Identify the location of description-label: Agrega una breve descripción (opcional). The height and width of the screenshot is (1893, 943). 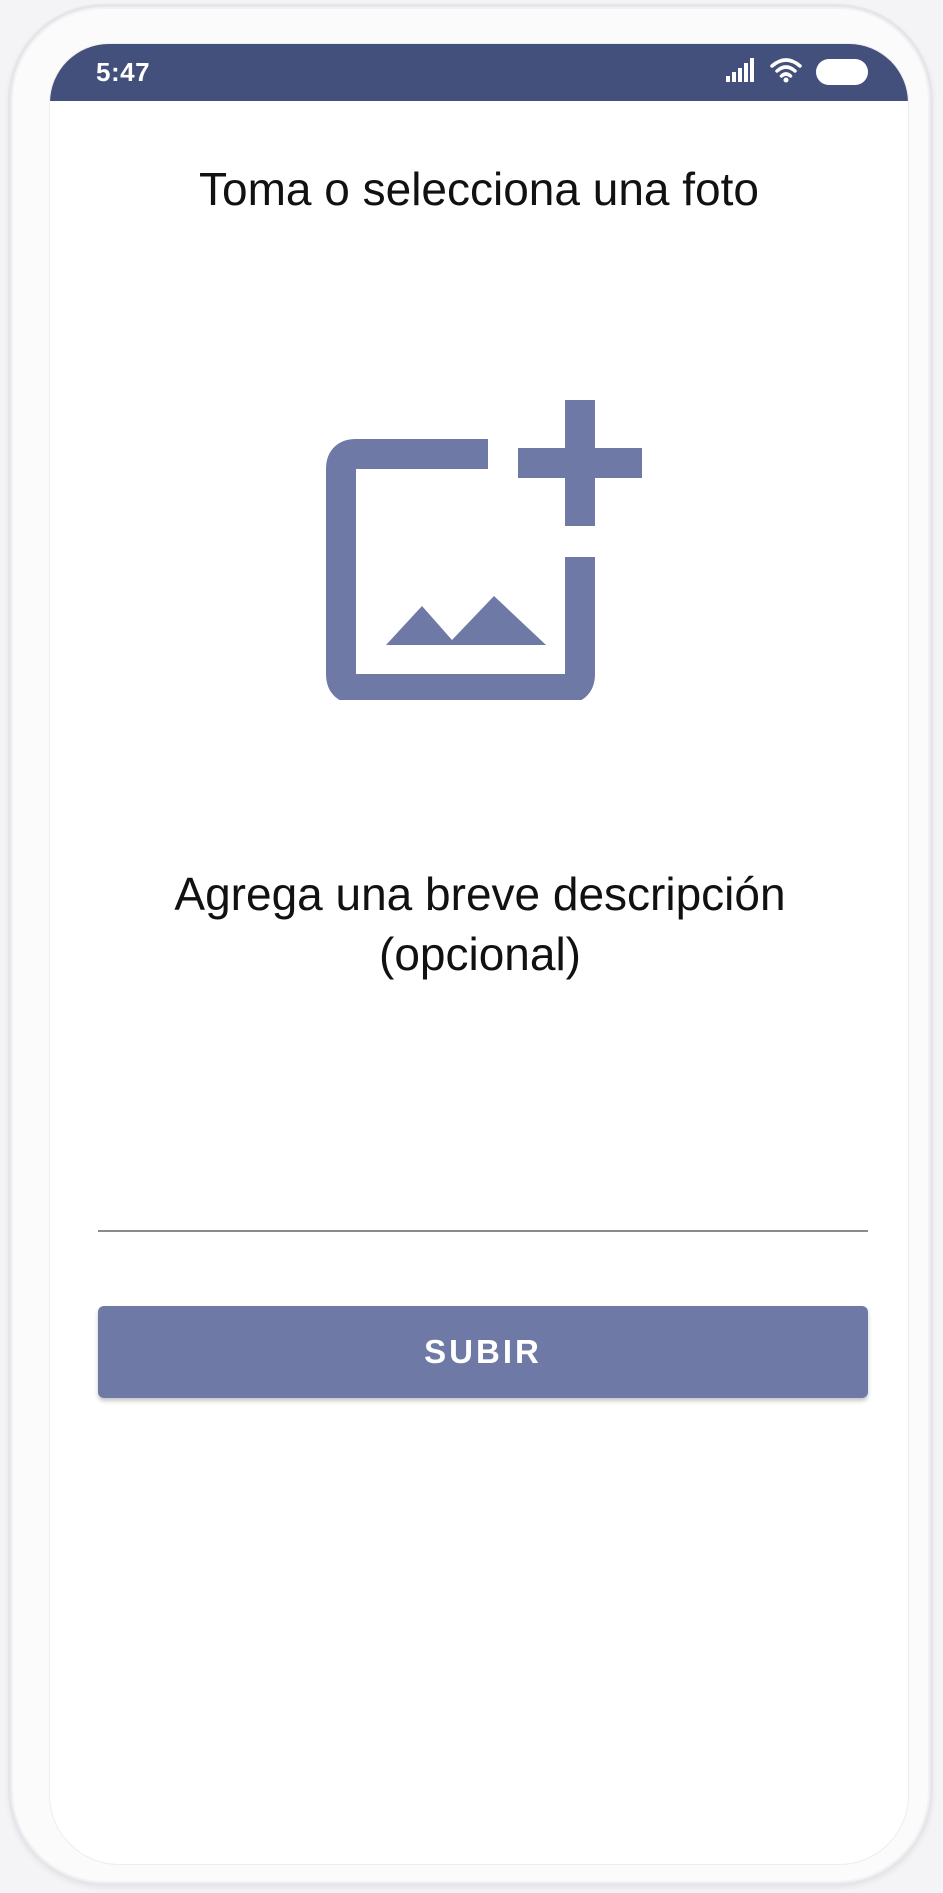
(480, 924).